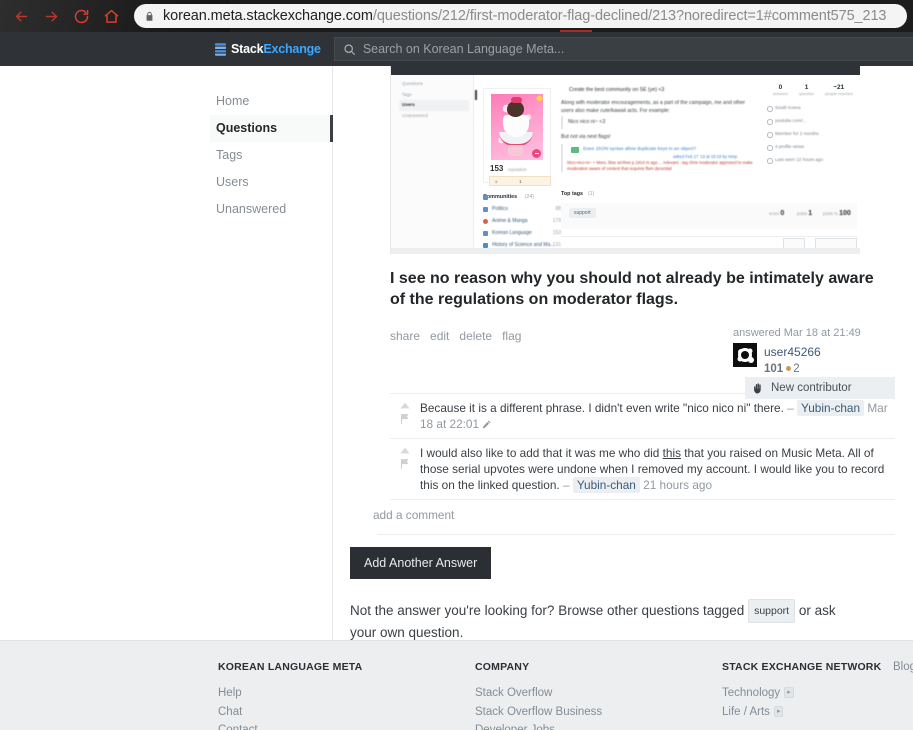  What do you see at coordinates (837, 213) in the screenshot?
I see `mini-tagstat-percent: posts % 100` at bounding box center [837, 213].